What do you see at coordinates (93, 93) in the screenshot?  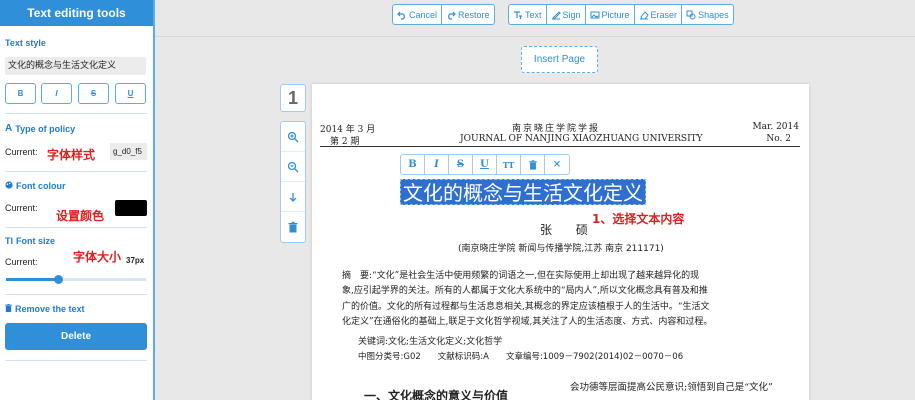 I see `strikethrough-button: S` at bounding box center [93, 93].